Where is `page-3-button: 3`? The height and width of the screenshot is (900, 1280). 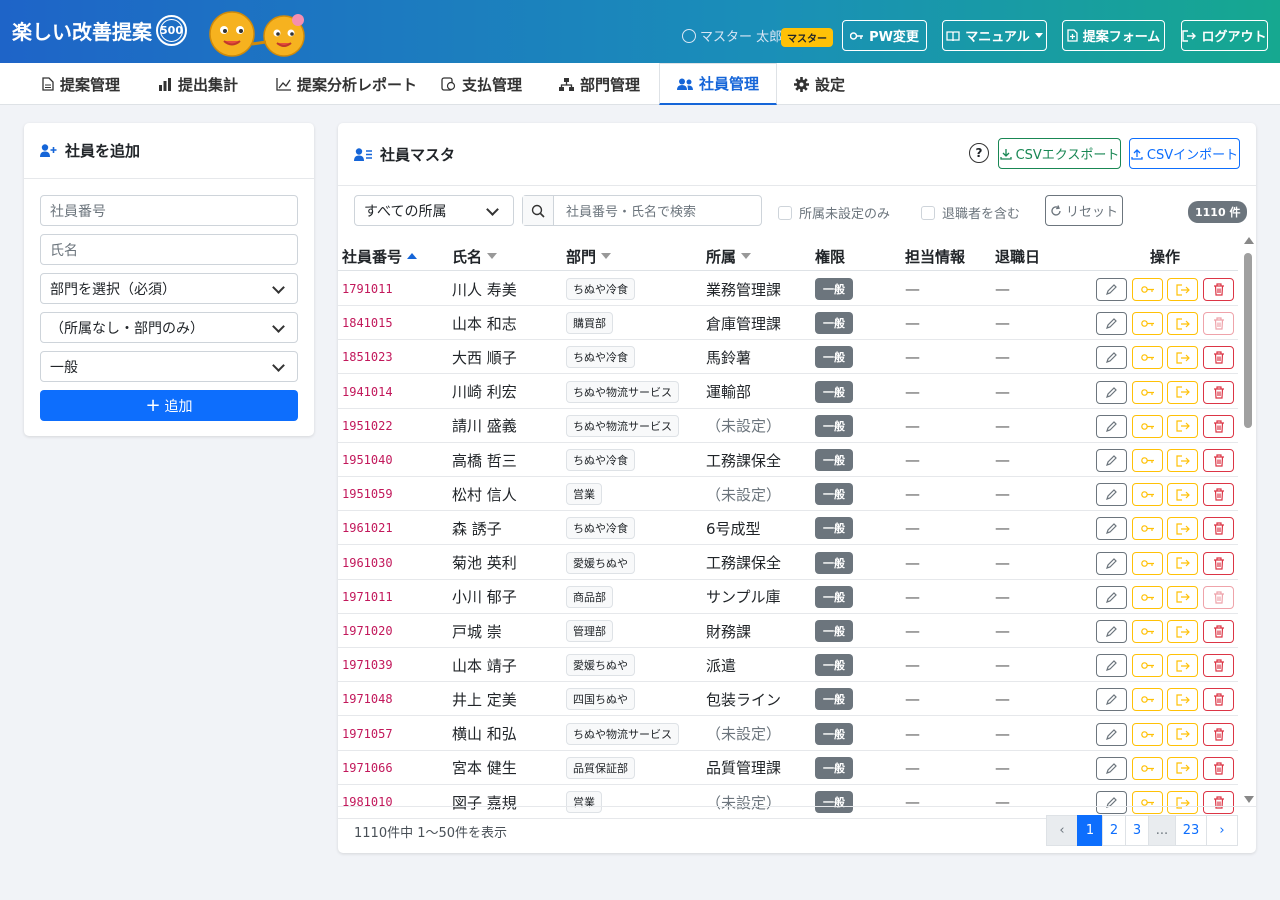
page-3-button: 3 is located at coordinates (1137, 830).